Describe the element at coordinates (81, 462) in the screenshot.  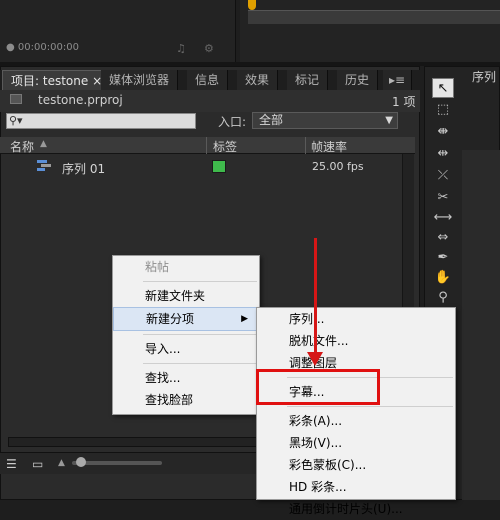
I see `zoom-slider-thumb` at that location.